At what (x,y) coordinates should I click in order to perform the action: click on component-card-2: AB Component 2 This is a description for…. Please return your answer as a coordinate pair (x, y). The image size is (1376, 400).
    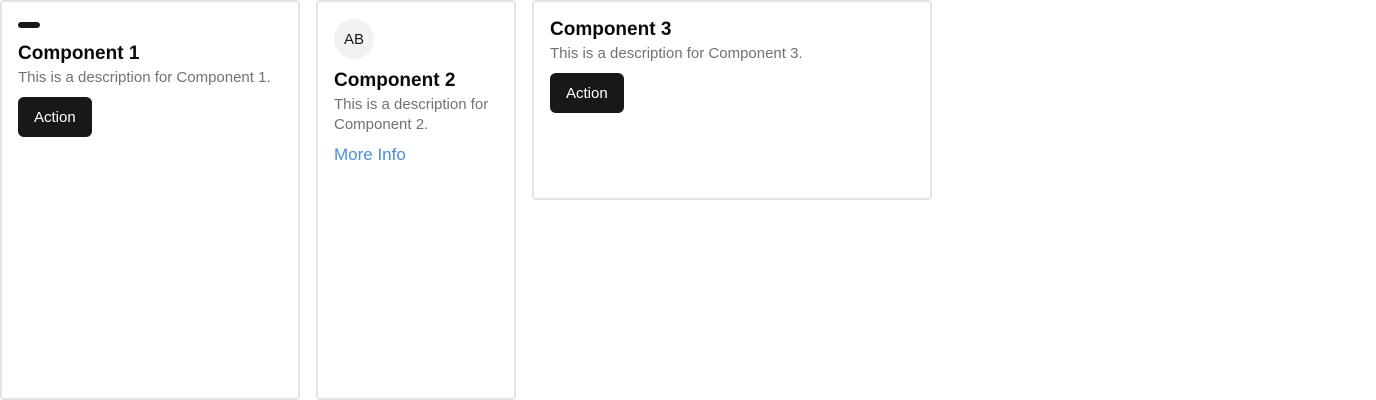
    Looking at the image, I should click on (416, 200).